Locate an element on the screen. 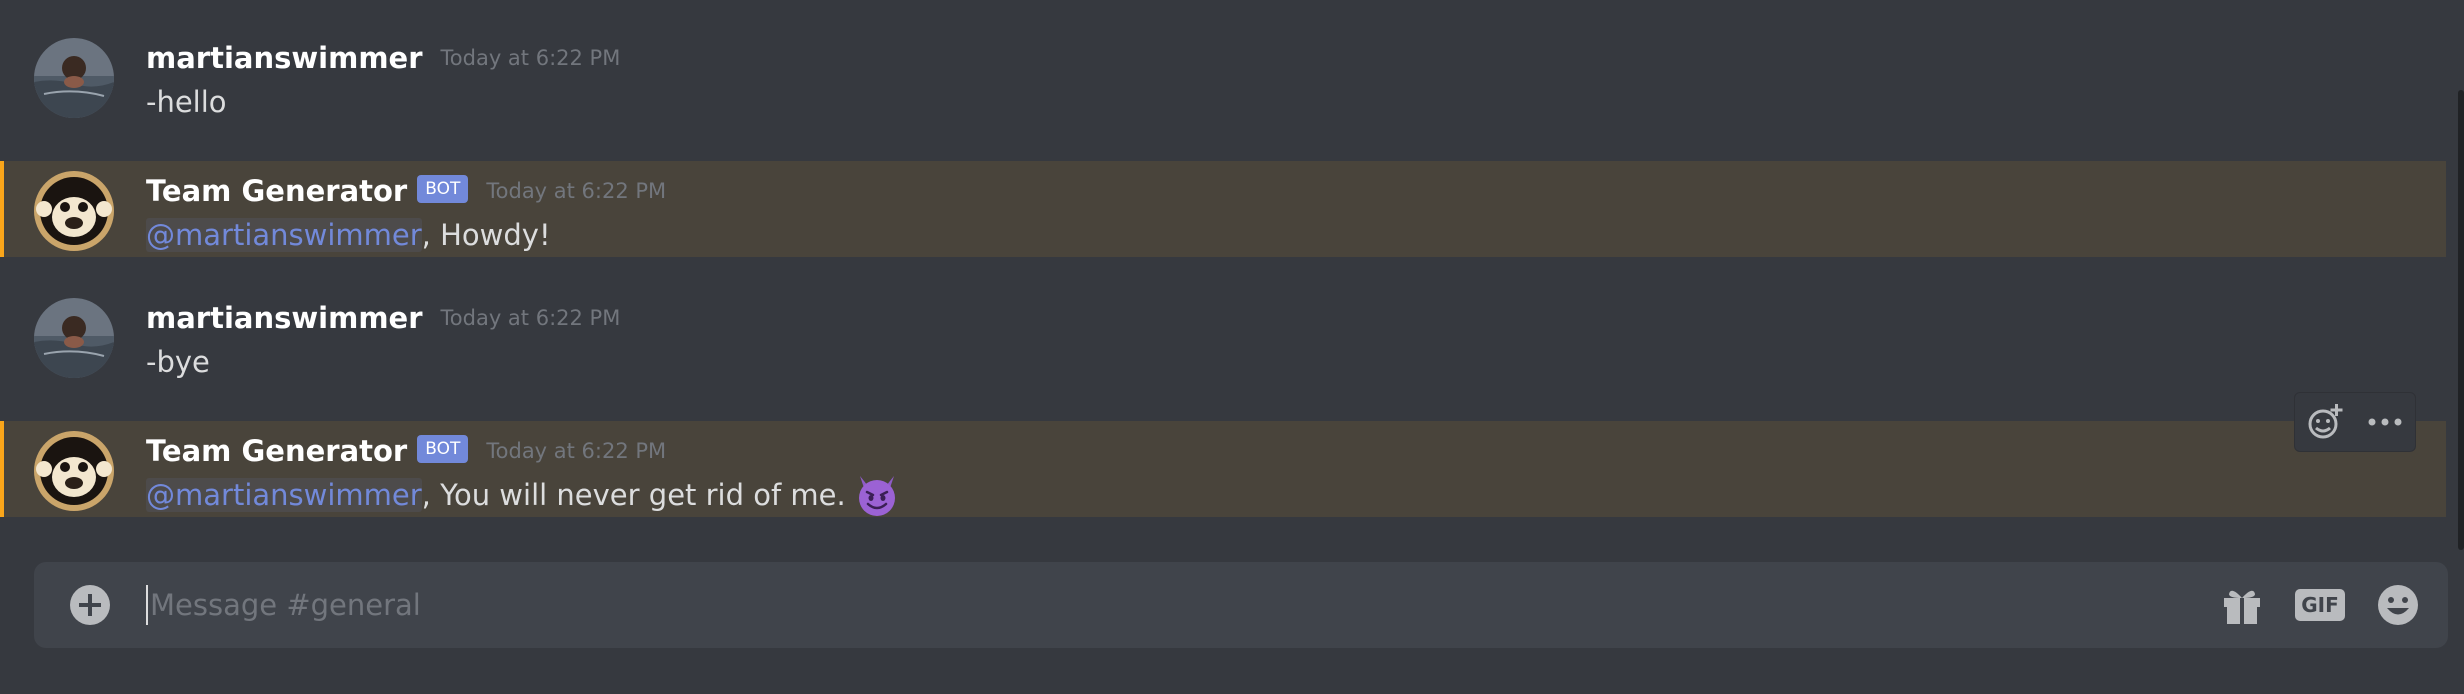  message-input is located at coordinates (1171, 605).